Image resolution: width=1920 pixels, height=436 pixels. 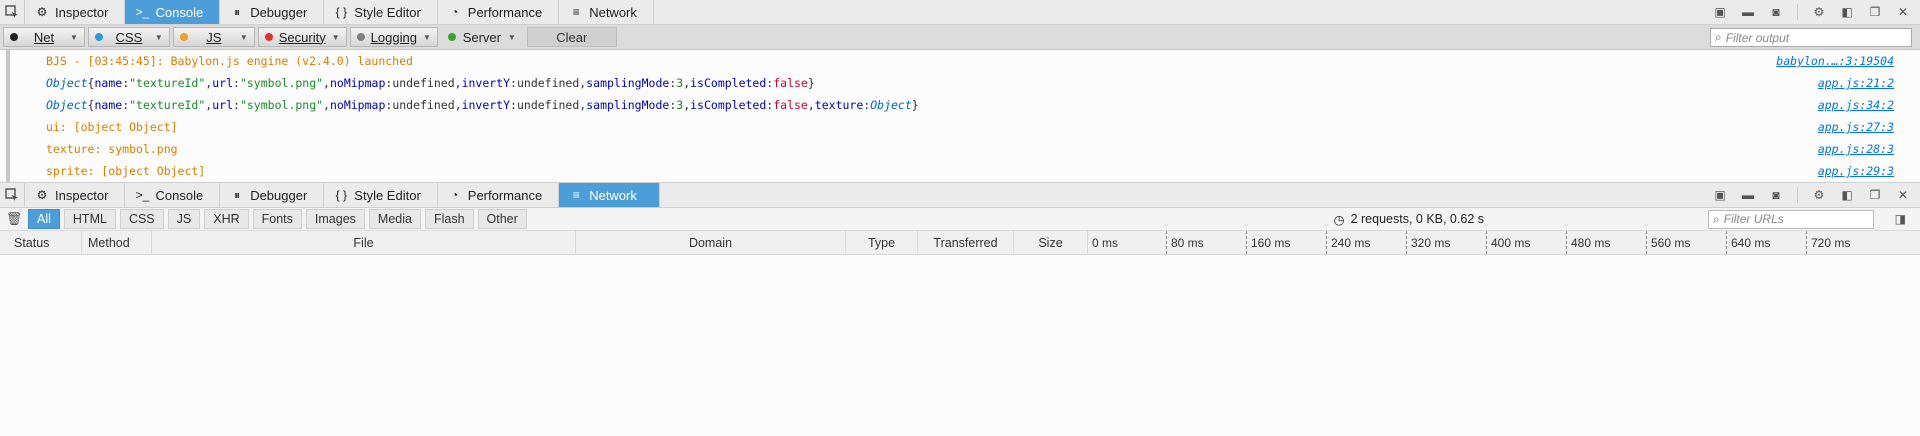 I want to click on trash-icon: 🗑, so click(x=14, y=219).